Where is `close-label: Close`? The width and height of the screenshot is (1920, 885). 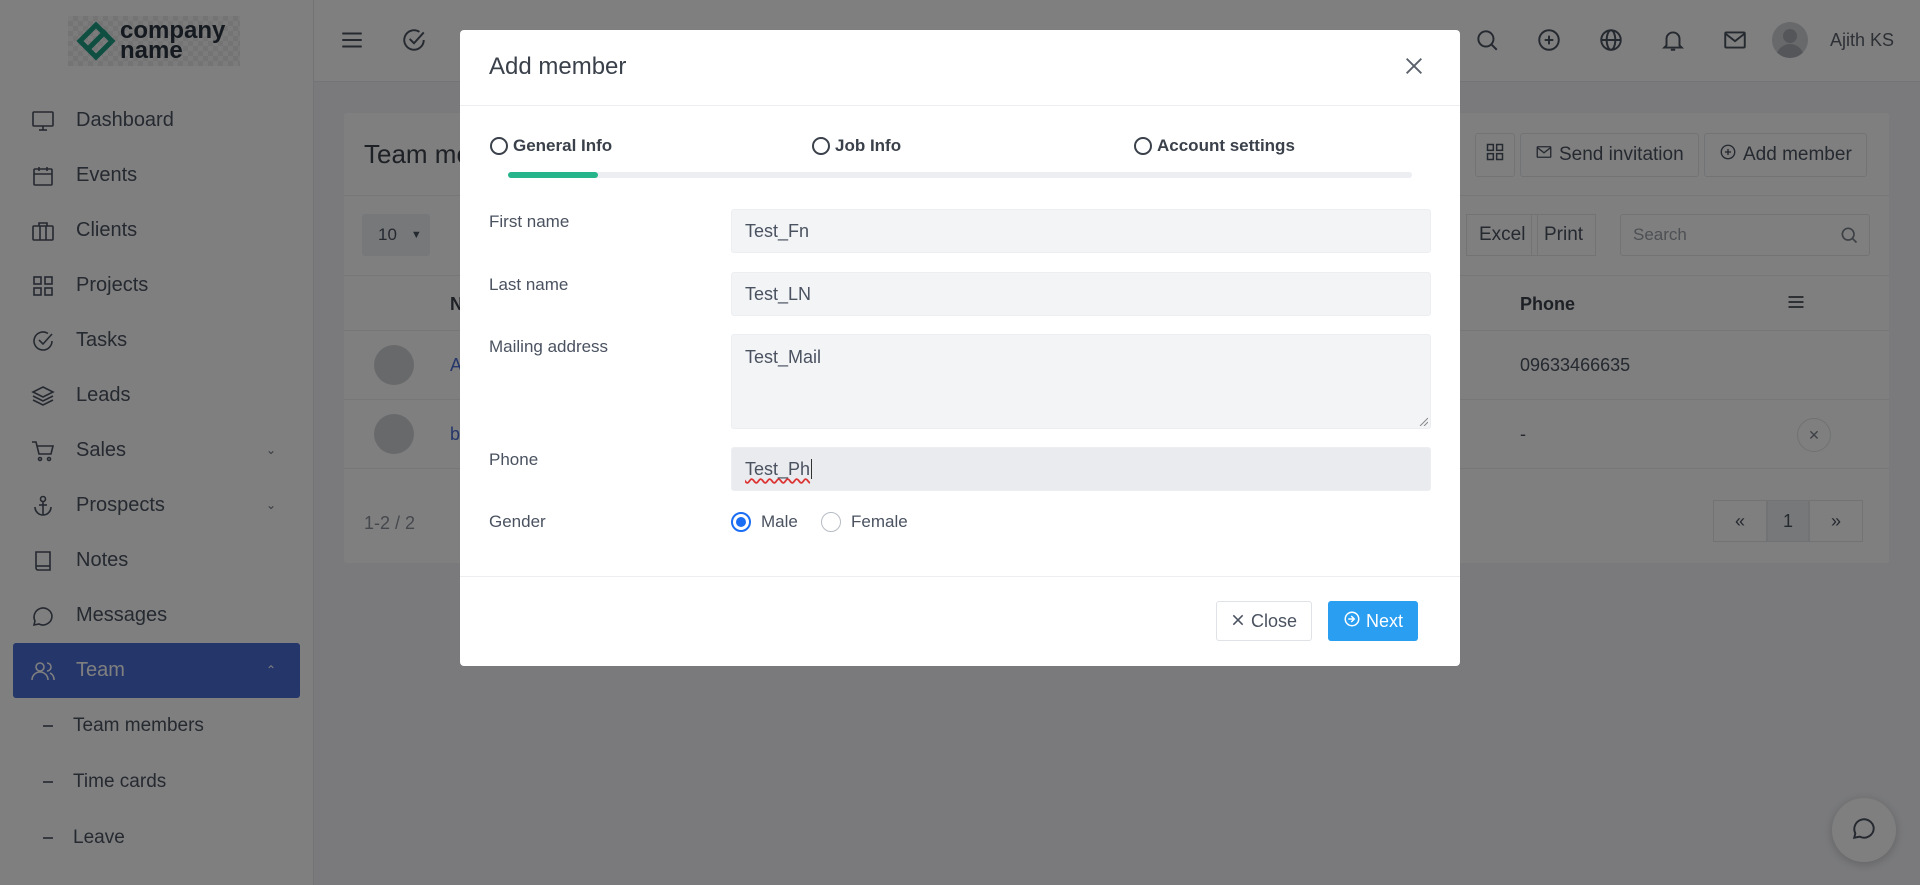
close-label: Close is located at coordinates (1274, 620).